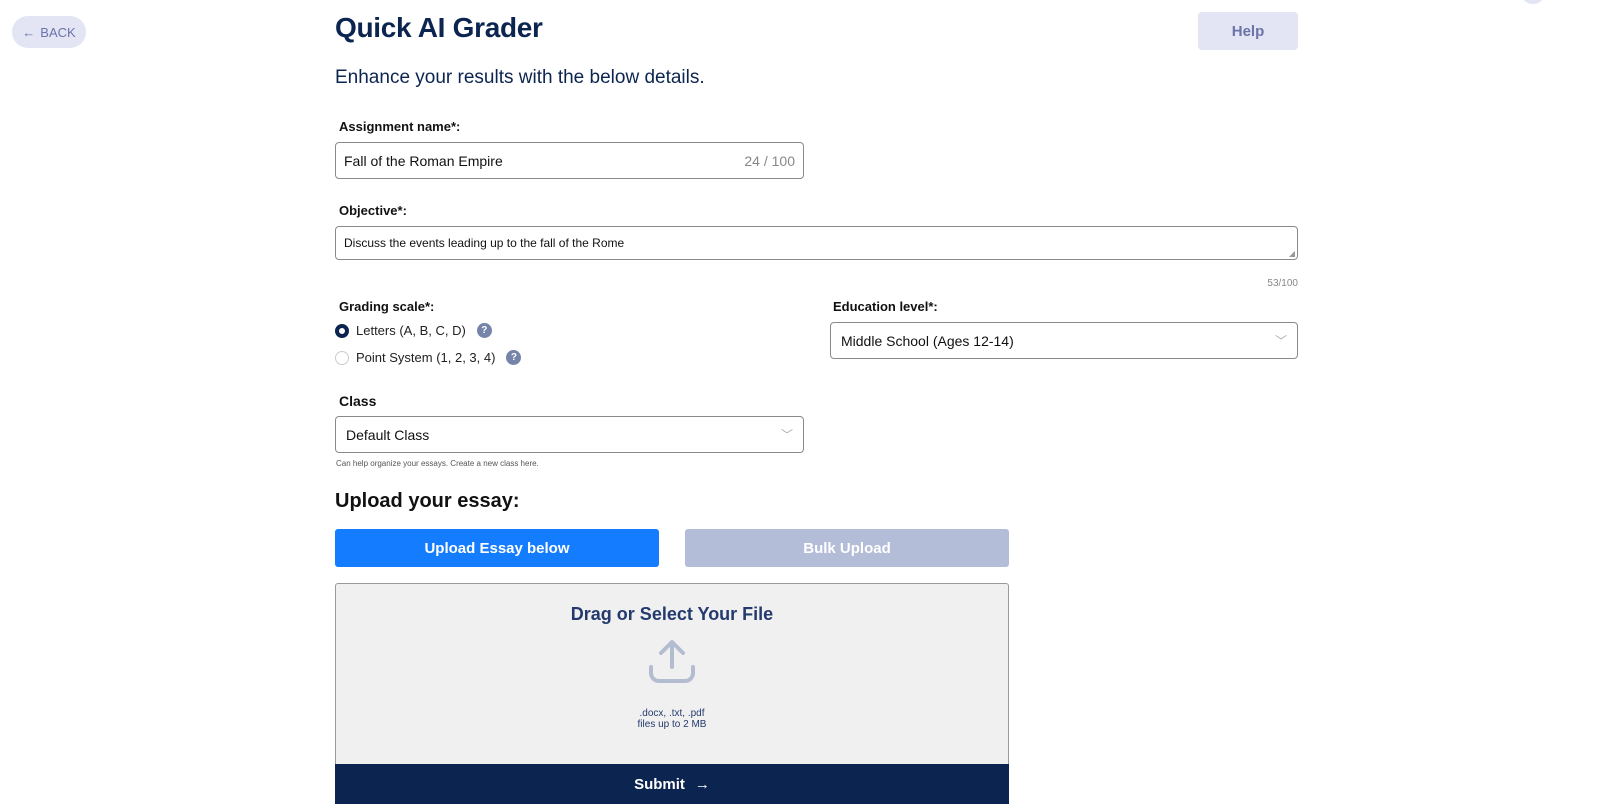 This screenshot has height=811, width=1600. Describe the element at coordinates (847, 548) in the screenshot. I see `bulk-upload-tab: Bulk Upload` at that location.